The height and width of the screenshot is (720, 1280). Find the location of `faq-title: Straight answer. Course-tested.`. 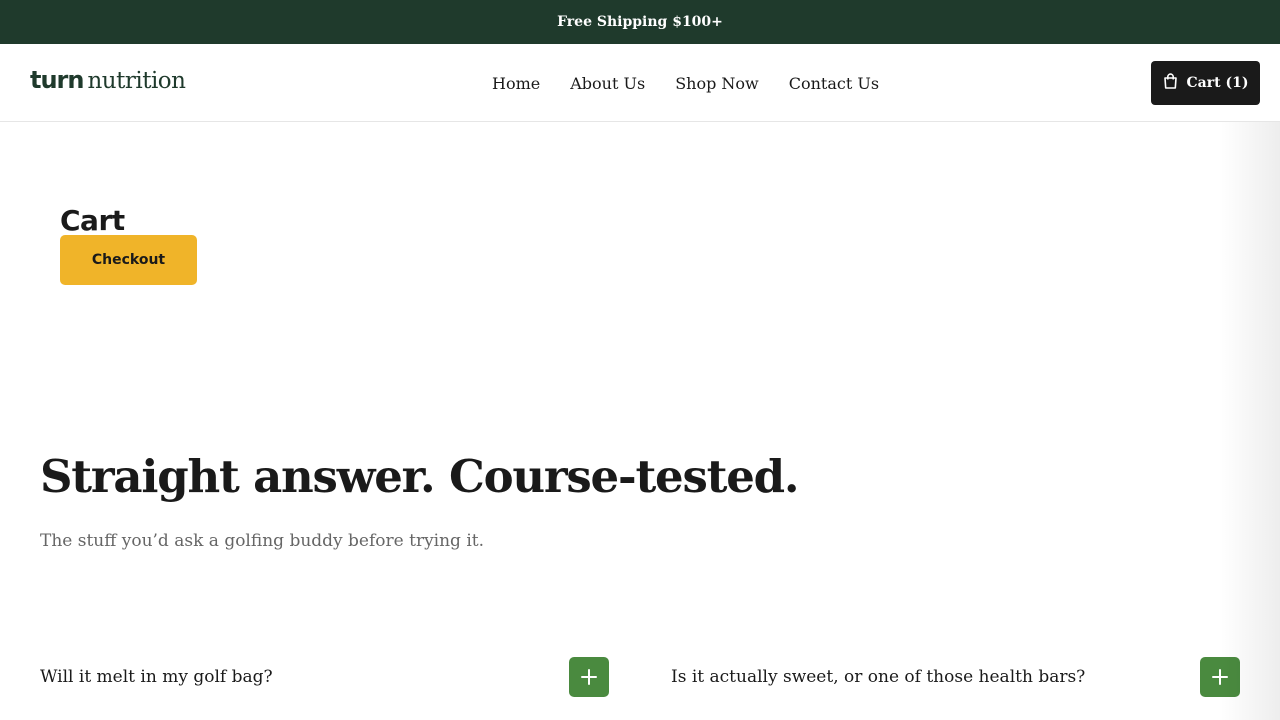

faq-title: Straight answer. Course-tested. is located at coordinates (420, 476).